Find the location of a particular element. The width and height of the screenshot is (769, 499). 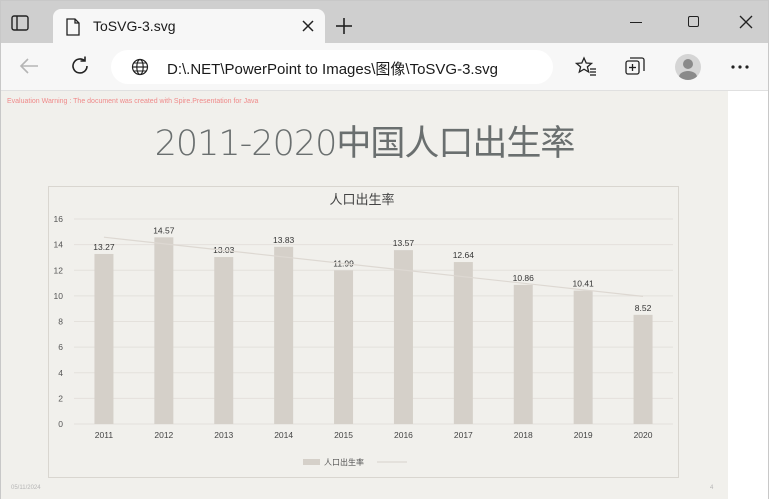

slide-date: 05/11/2024 is located at coordinates (26, 488).